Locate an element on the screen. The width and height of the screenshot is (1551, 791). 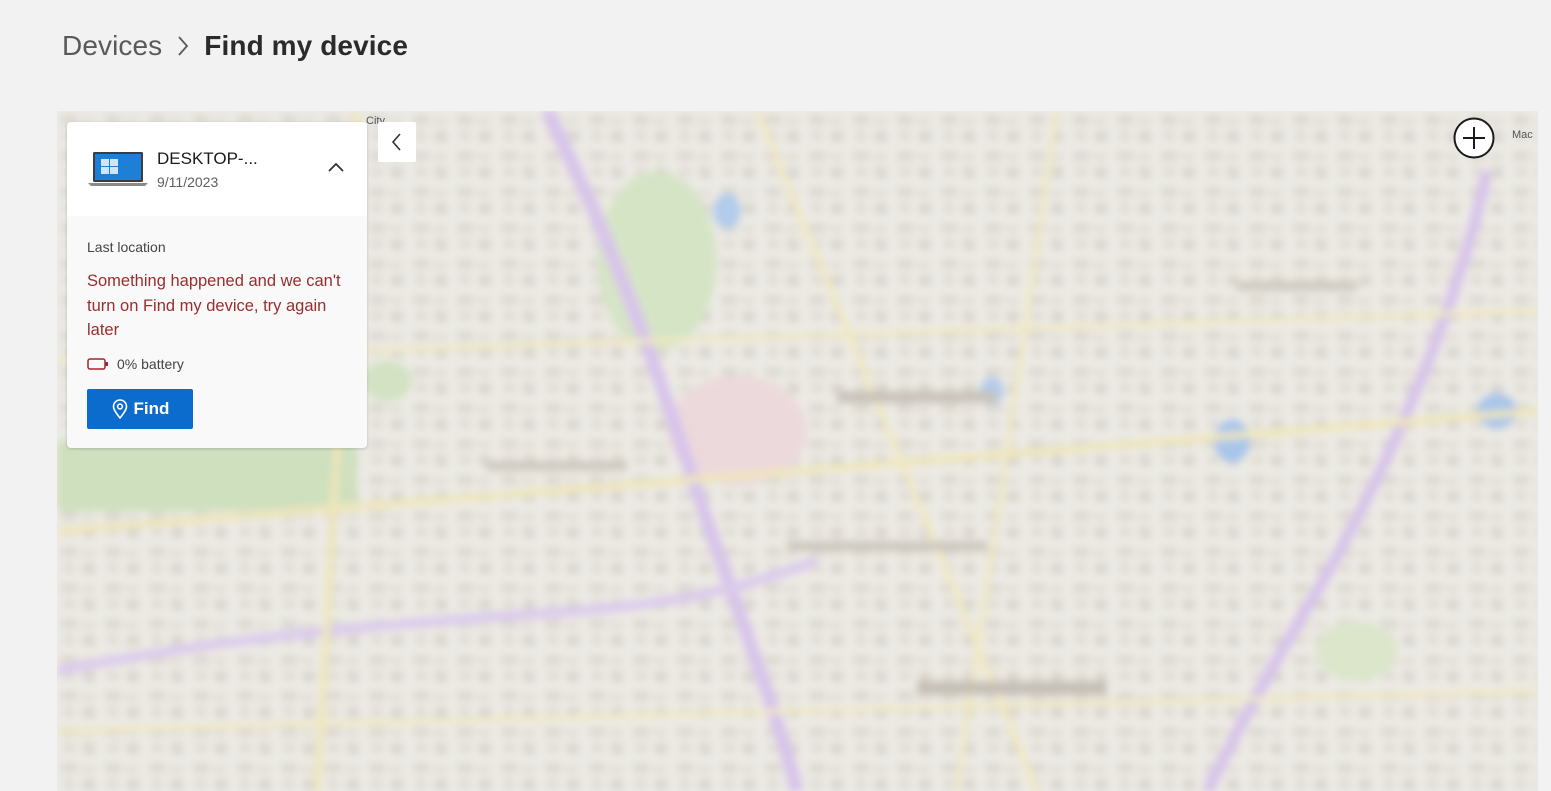
find-button-label: Find is located at coordinates (151, 408).